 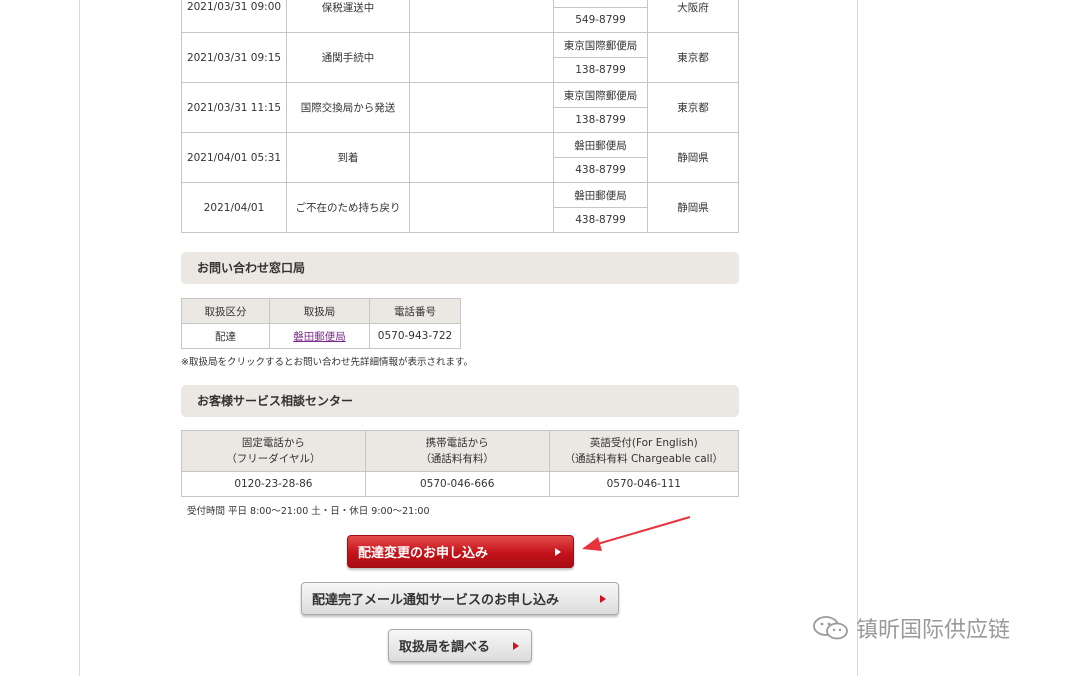 What do you see at coordinates (348, 57) in the screenshot?
I see `status-cell: 通関手続中` at bounding box center [348, 57].